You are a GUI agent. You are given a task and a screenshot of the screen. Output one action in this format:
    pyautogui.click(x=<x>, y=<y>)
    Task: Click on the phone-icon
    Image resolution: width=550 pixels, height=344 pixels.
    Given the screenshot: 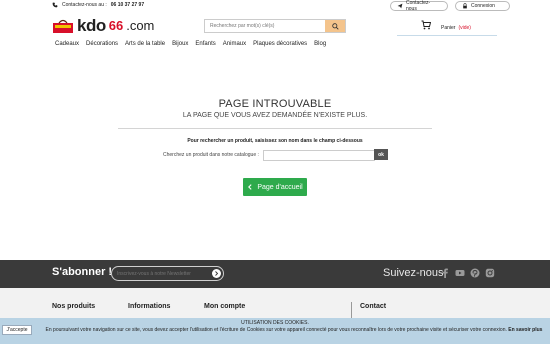 What is the action you would take?
    pyautogui.click(x=55, y=5)
    